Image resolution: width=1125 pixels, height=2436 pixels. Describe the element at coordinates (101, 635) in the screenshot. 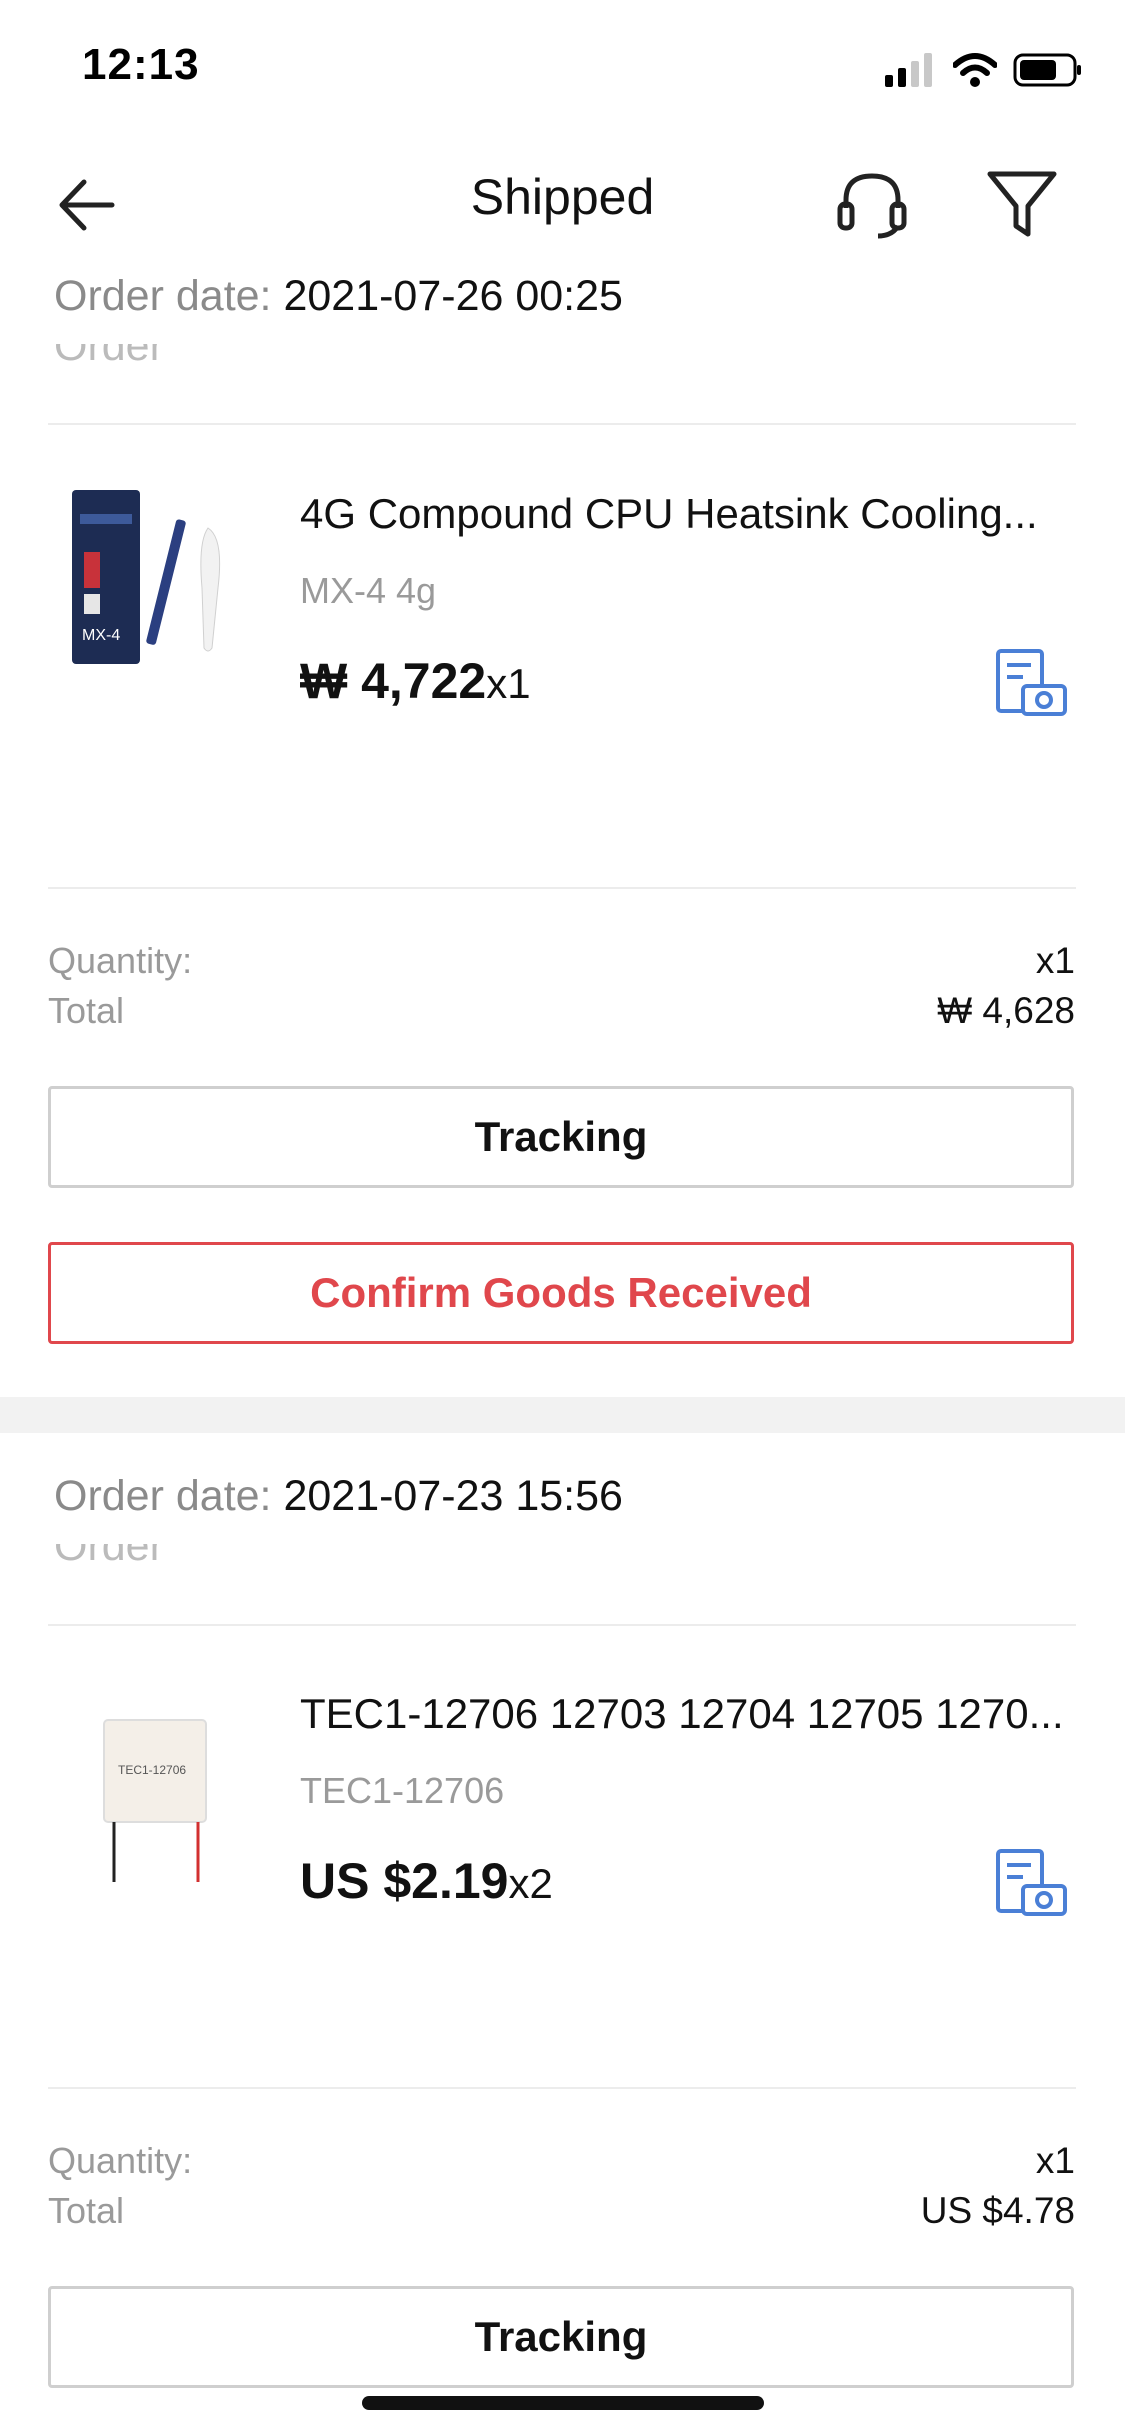

I see `product-thumbnail-label: MX-4` at that location.